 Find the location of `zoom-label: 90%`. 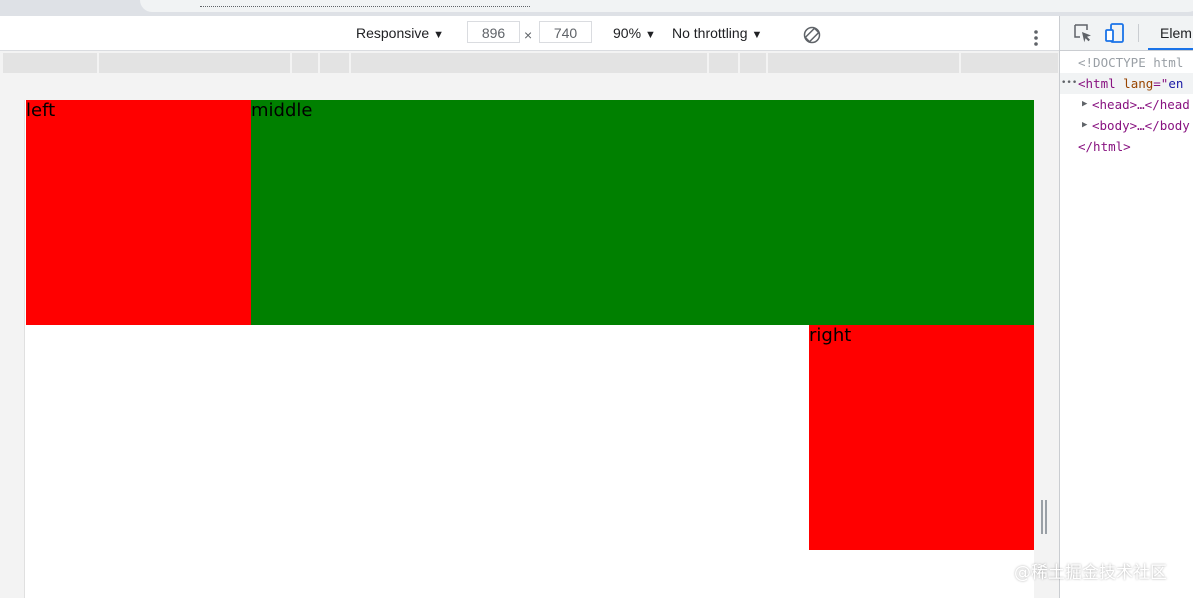

zoom-label: 90% is located at coordinates (627, 33).